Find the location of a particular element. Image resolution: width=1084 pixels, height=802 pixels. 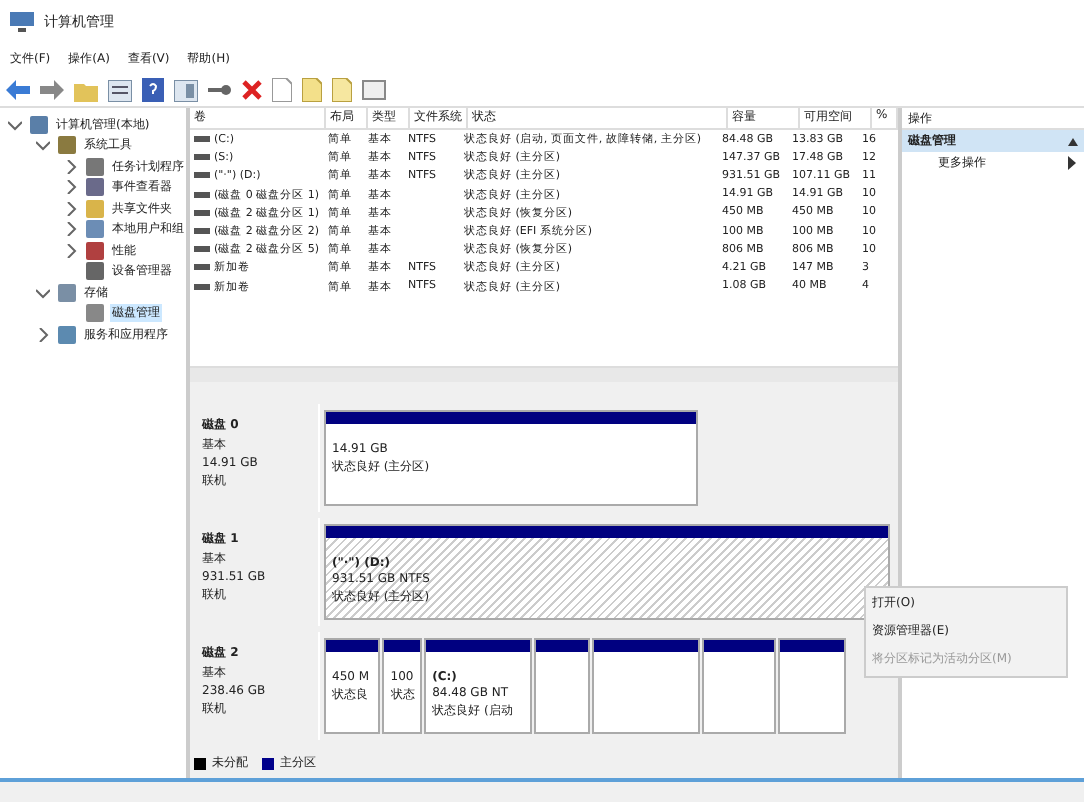

submenu-arrow-icon is located at coordinates (1072, 163).